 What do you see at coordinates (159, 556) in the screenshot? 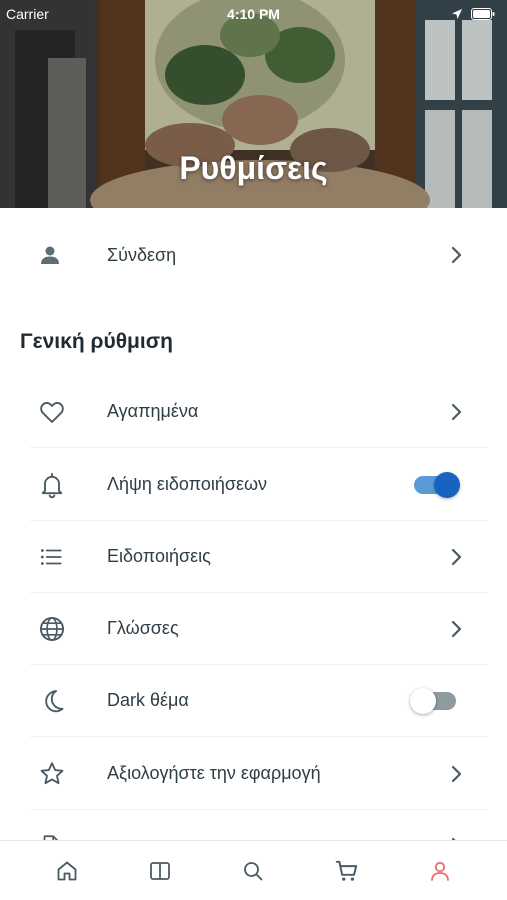
I see `notifications-label: Ειδοποιήσεις` at bounding box center [159, 556].